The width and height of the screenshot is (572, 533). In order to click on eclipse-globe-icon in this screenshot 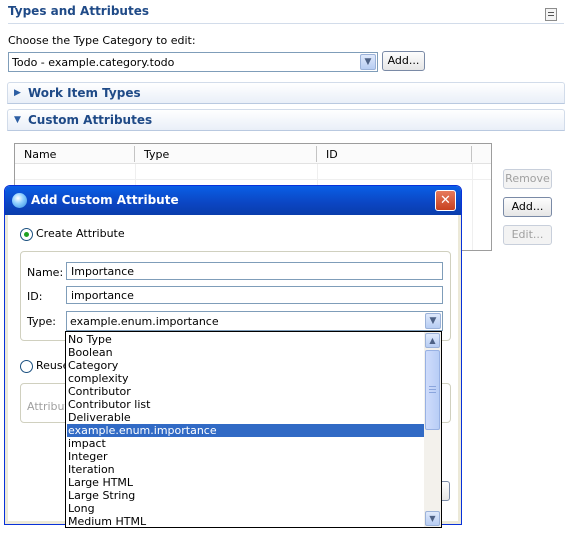, I will do `click(19, 200)`.